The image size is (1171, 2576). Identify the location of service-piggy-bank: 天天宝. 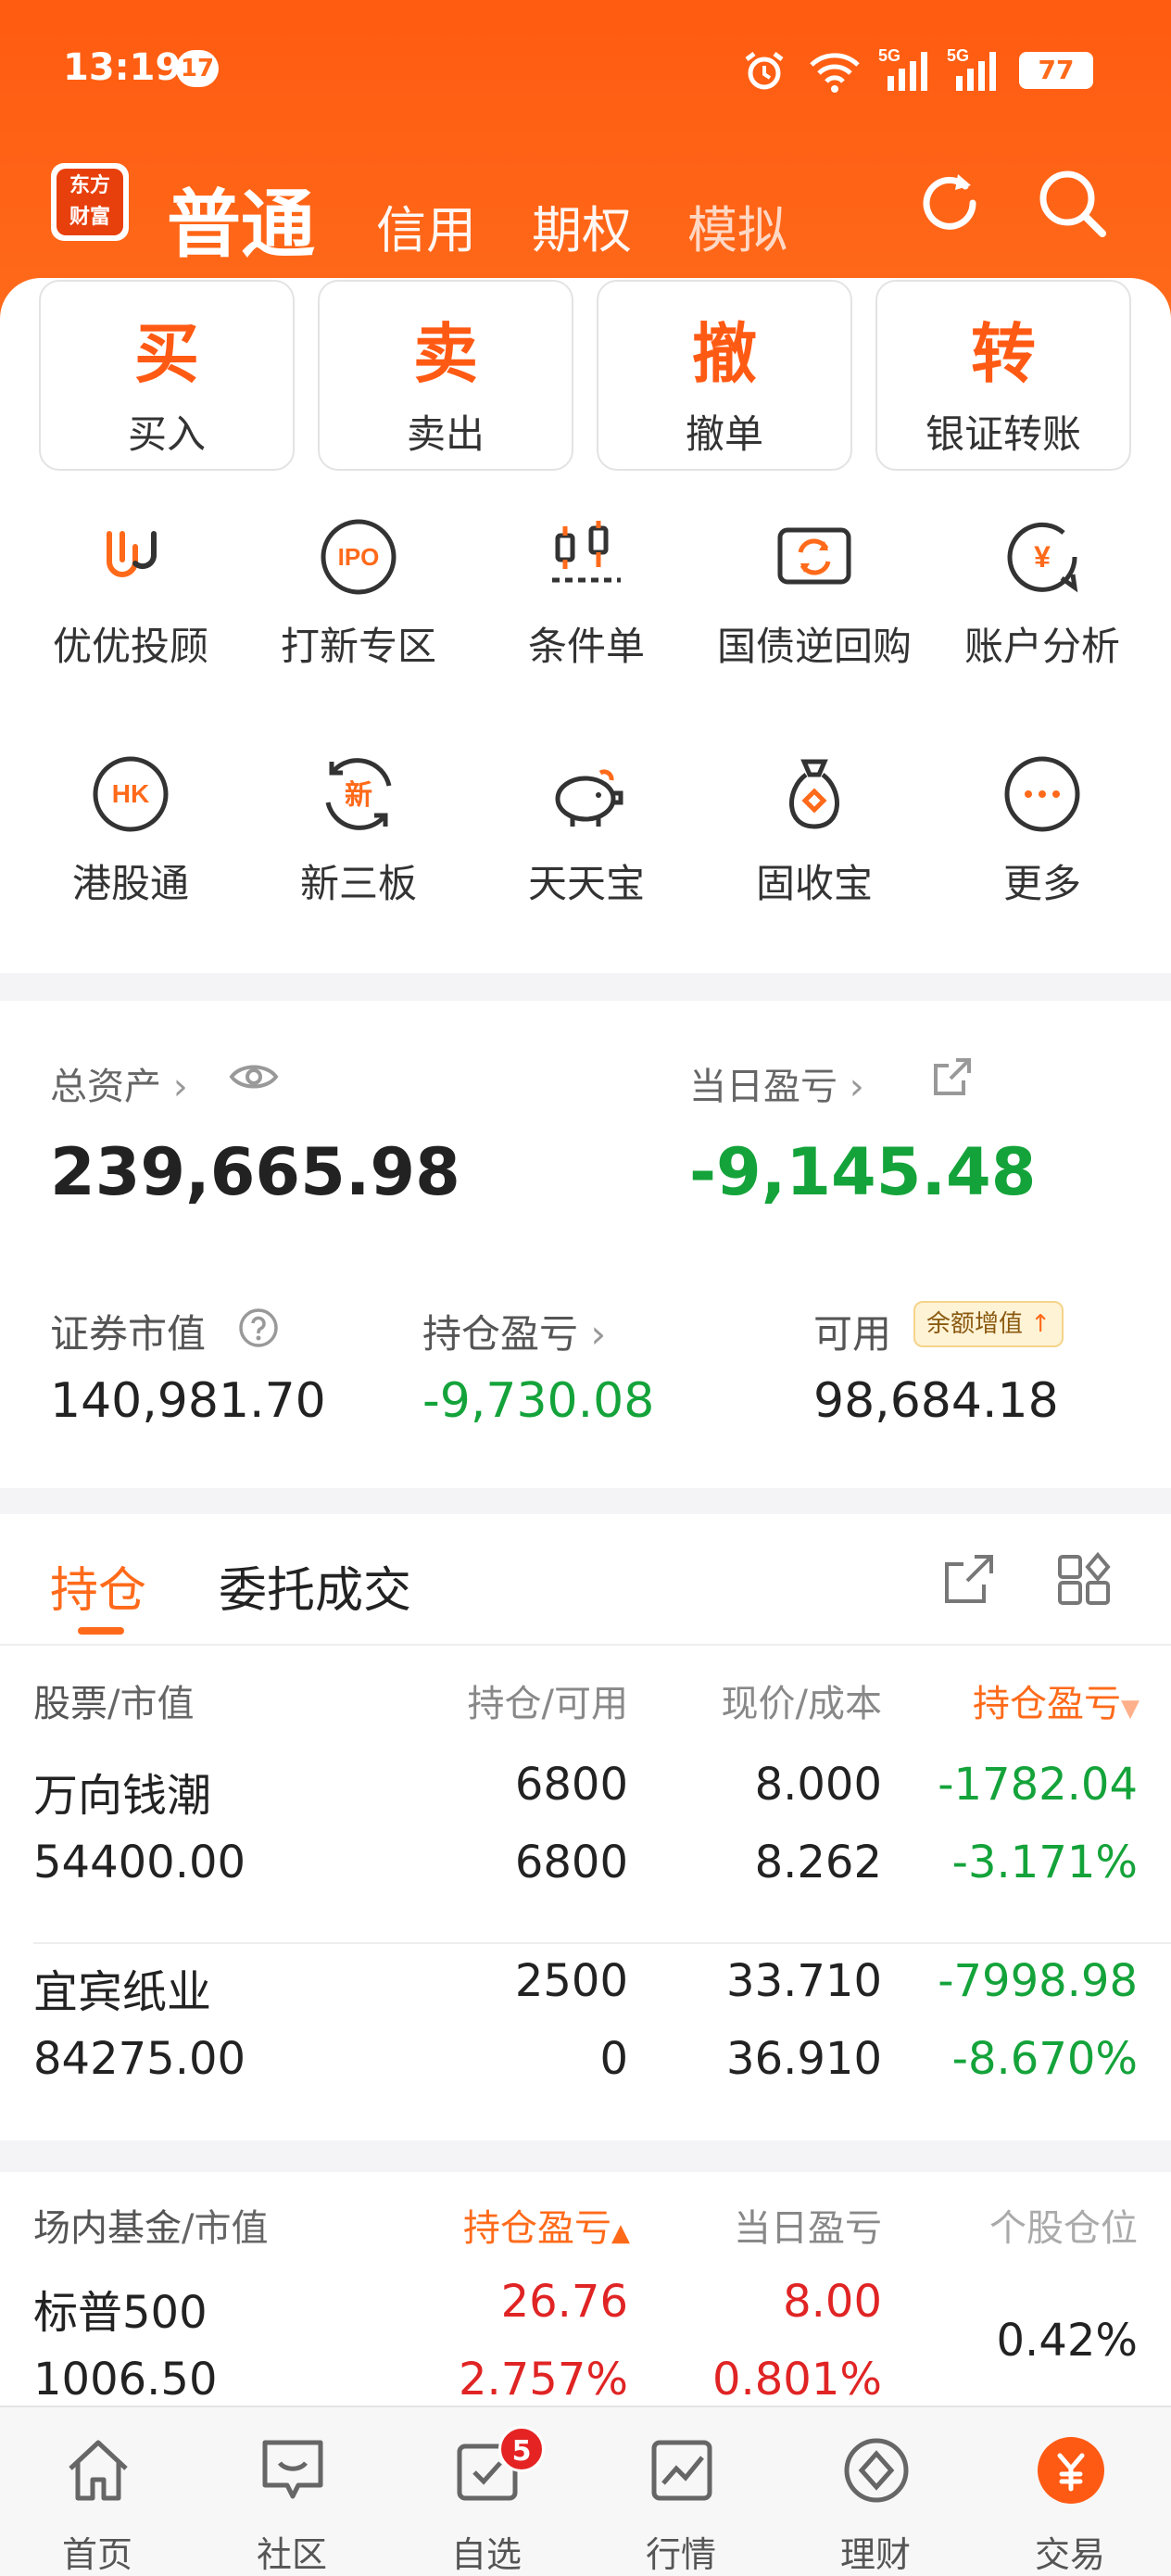
(587, 845).